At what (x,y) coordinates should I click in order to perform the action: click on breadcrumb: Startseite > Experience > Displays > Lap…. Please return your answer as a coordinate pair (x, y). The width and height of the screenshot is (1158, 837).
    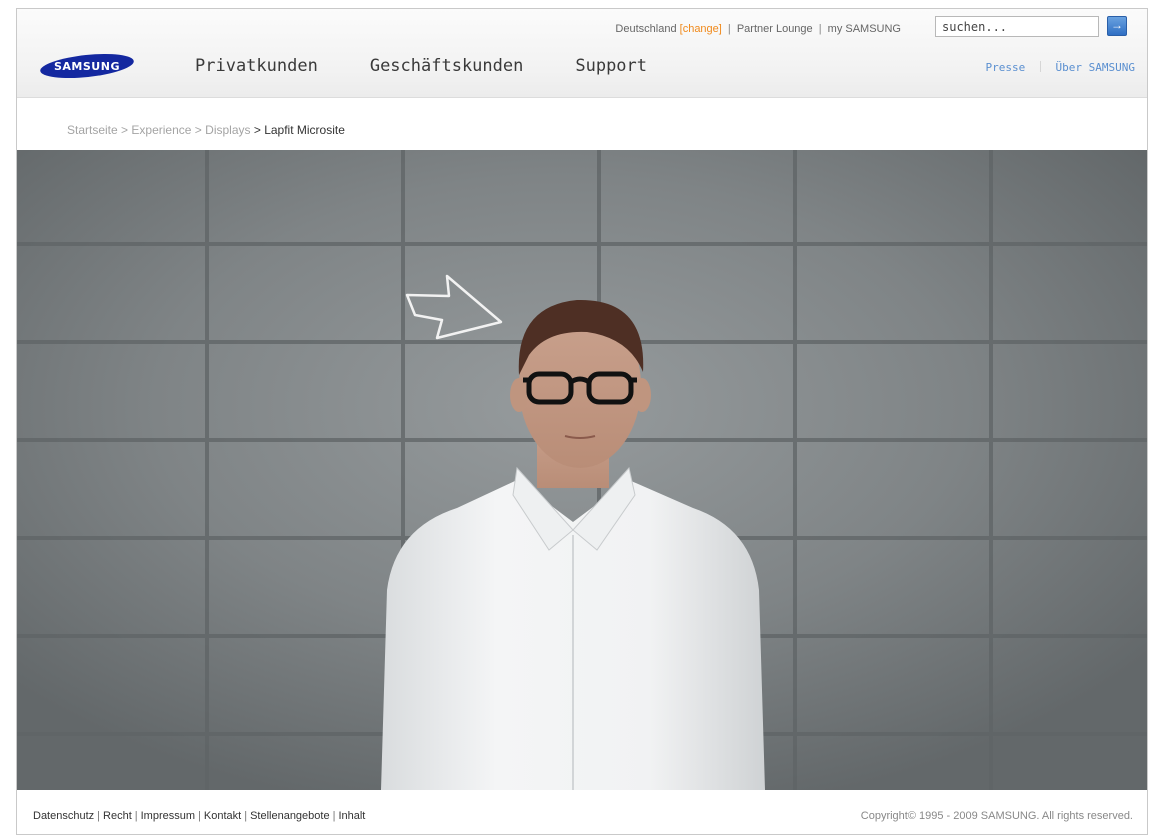
    Looking at the image, I should click on (206, 130).